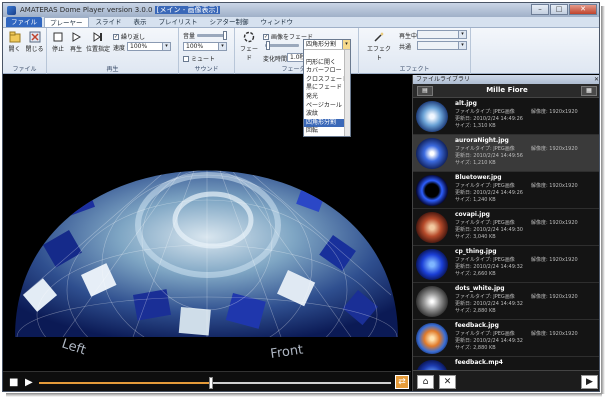 This screenshot has height=403, width=615. What do you see at coordinates (211, 383) in the screenshot?
I see `seek-thumb` at bounding box center [211, 383].